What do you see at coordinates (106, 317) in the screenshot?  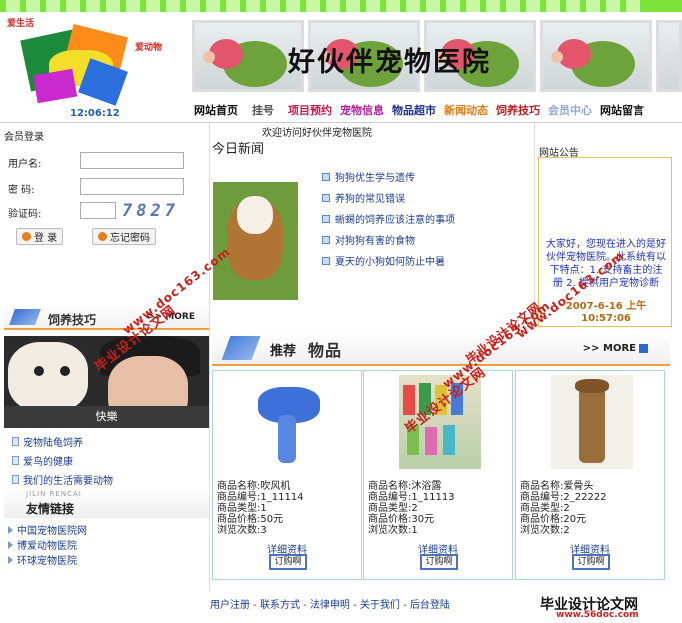 I see `tips-header: 饲养技巧 >> MORE` at bounding box center [106, 317].